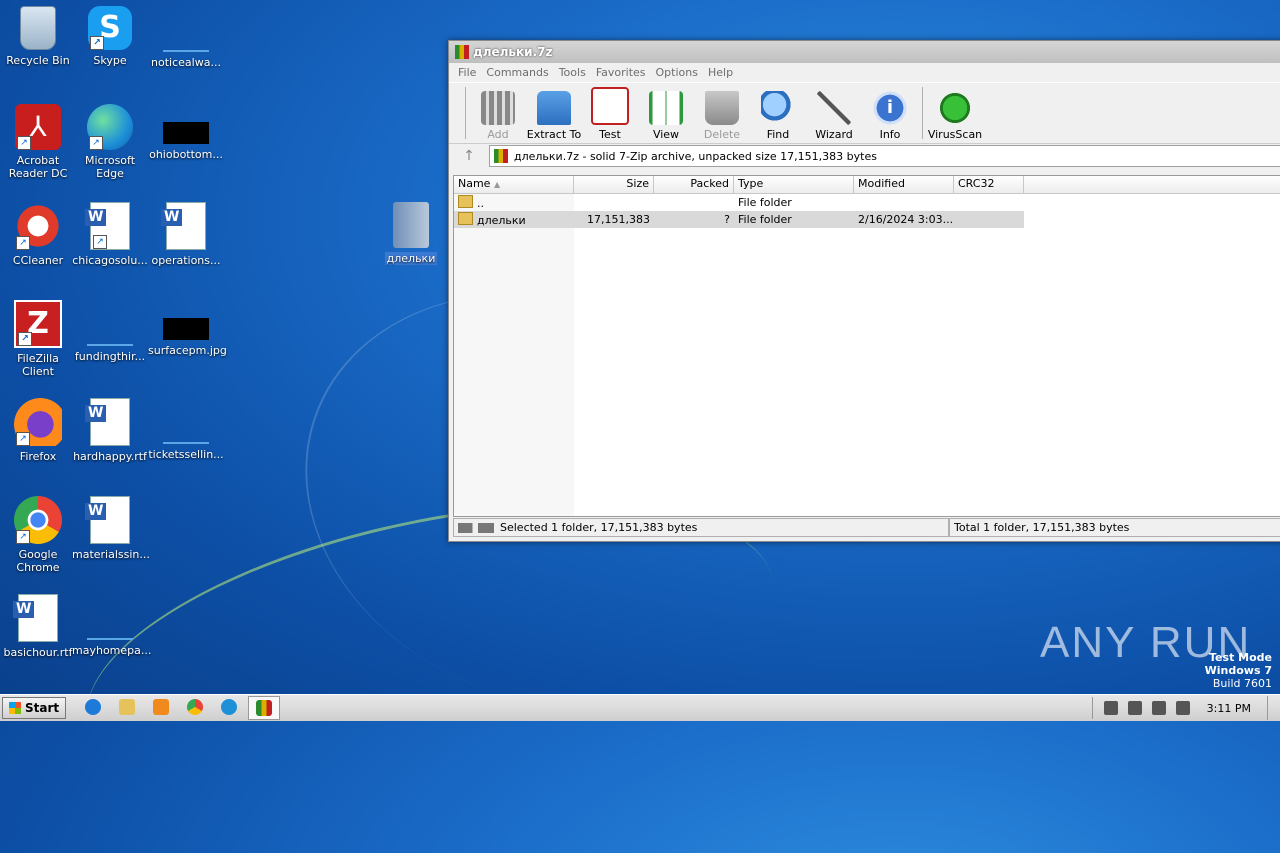  What do you see at coordinates (513, 52) in the screenshot?
I see `window-title: длельки.7z` at bounding box center [513, 52].